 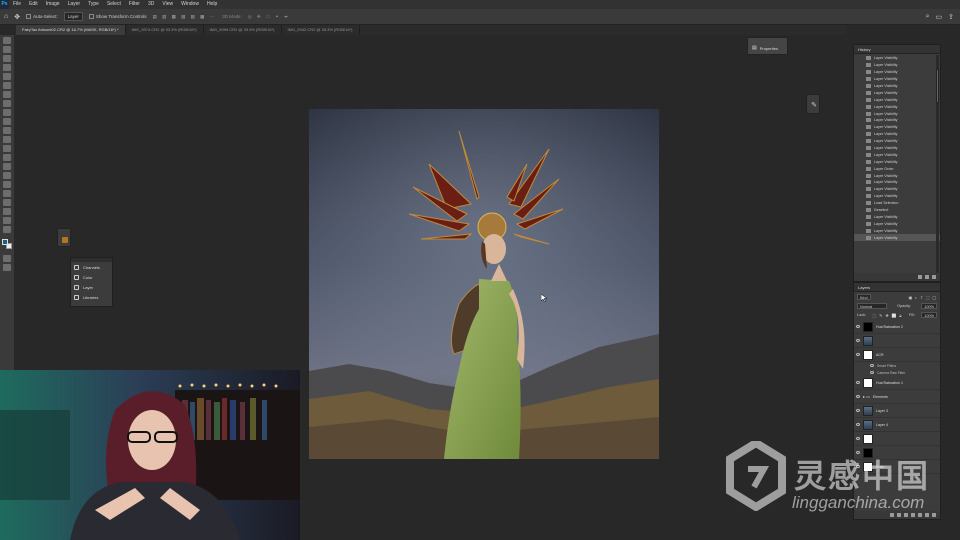 I want to click on history-state: Layer Order, so click(x=897, y=168).